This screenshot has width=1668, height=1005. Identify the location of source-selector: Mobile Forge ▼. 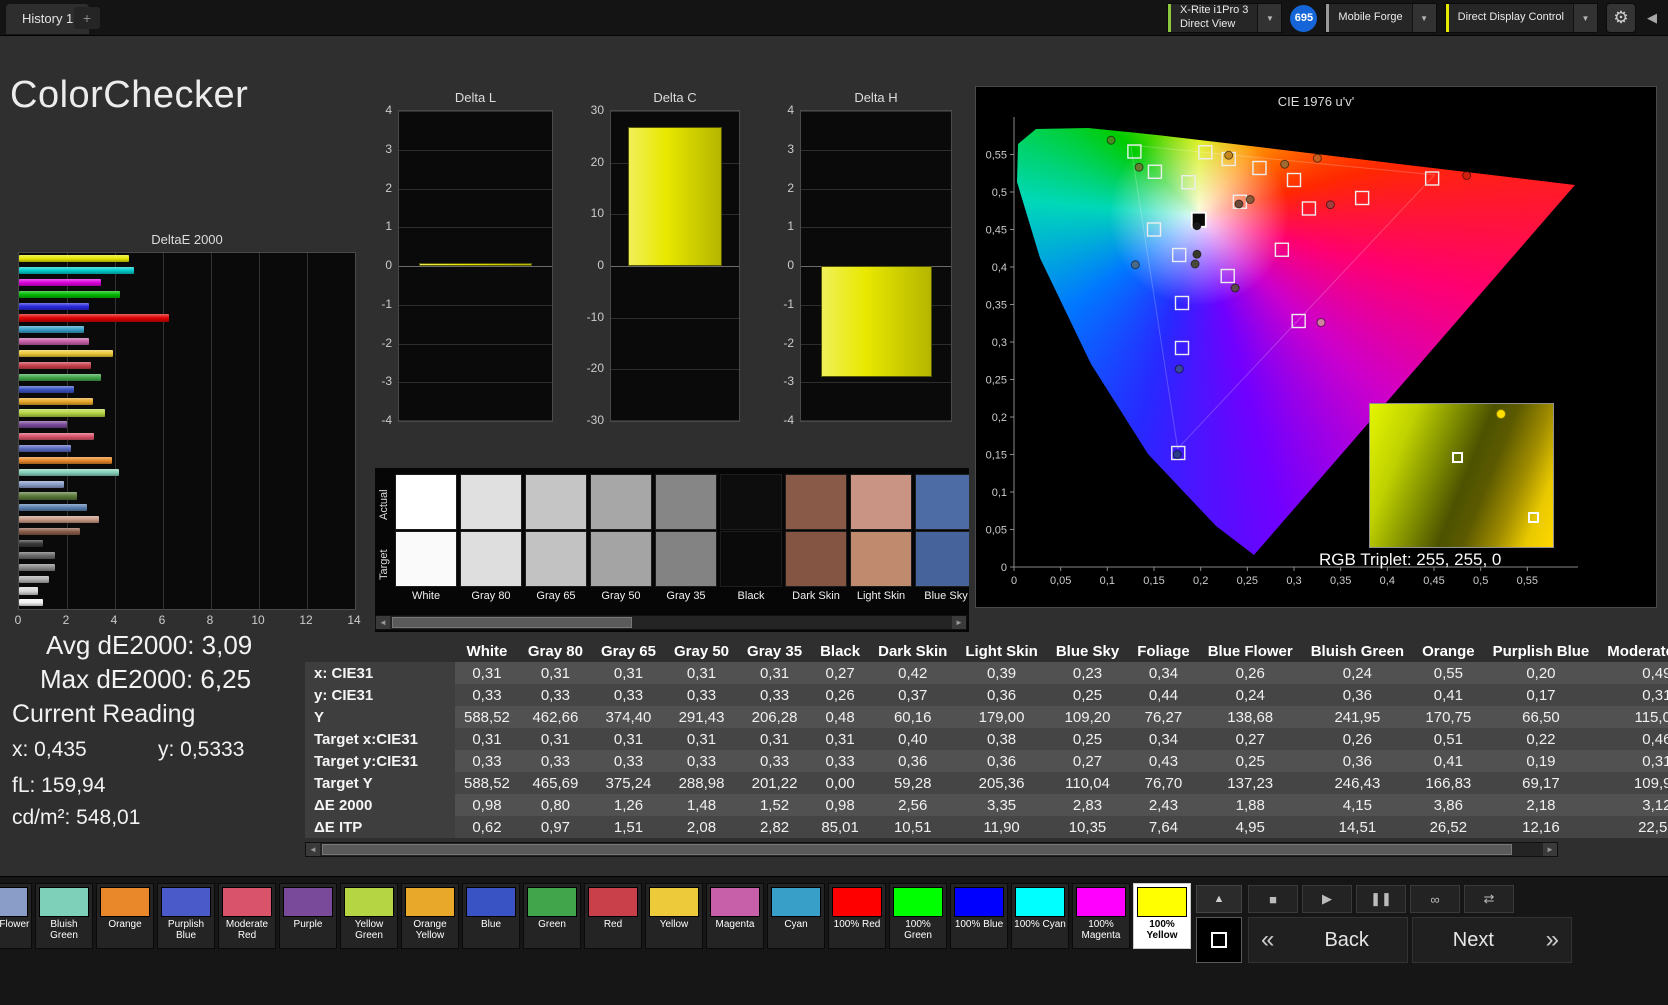
(1381, 18).